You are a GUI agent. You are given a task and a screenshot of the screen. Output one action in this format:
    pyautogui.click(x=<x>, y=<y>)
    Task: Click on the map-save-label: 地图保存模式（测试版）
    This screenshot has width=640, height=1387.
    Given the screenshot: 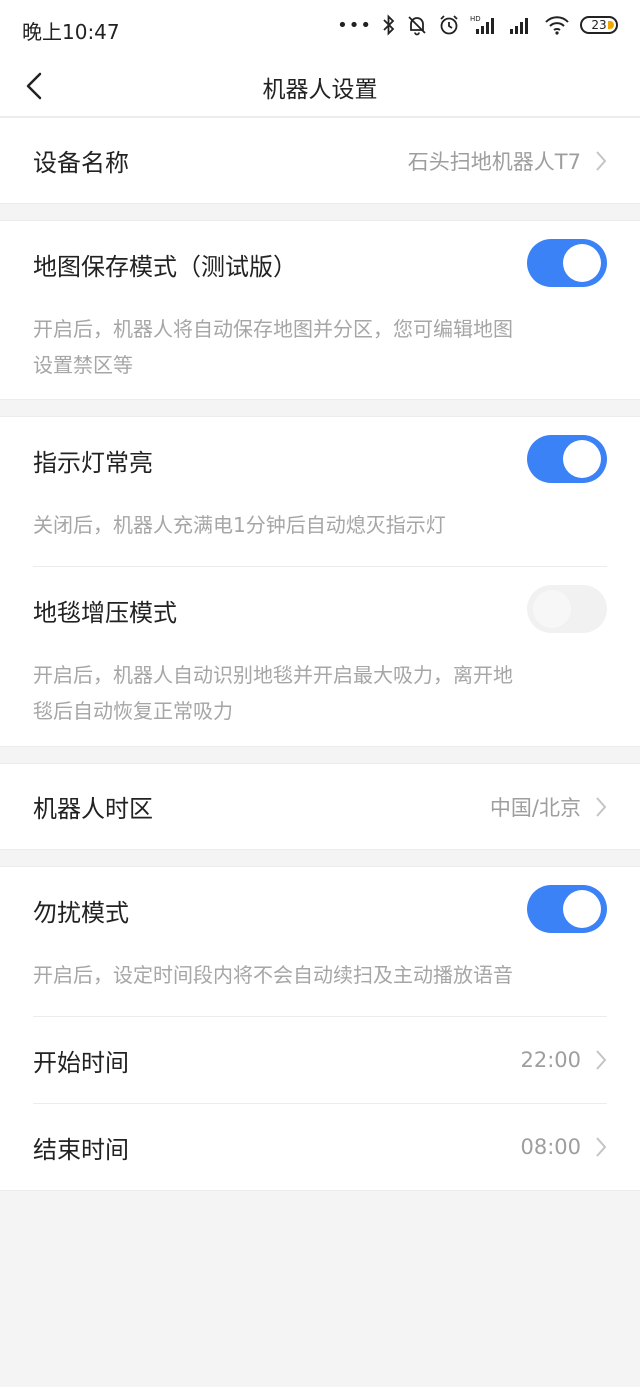 What is the action you would take?
    pyautogui.click(x=165, y=266)
    